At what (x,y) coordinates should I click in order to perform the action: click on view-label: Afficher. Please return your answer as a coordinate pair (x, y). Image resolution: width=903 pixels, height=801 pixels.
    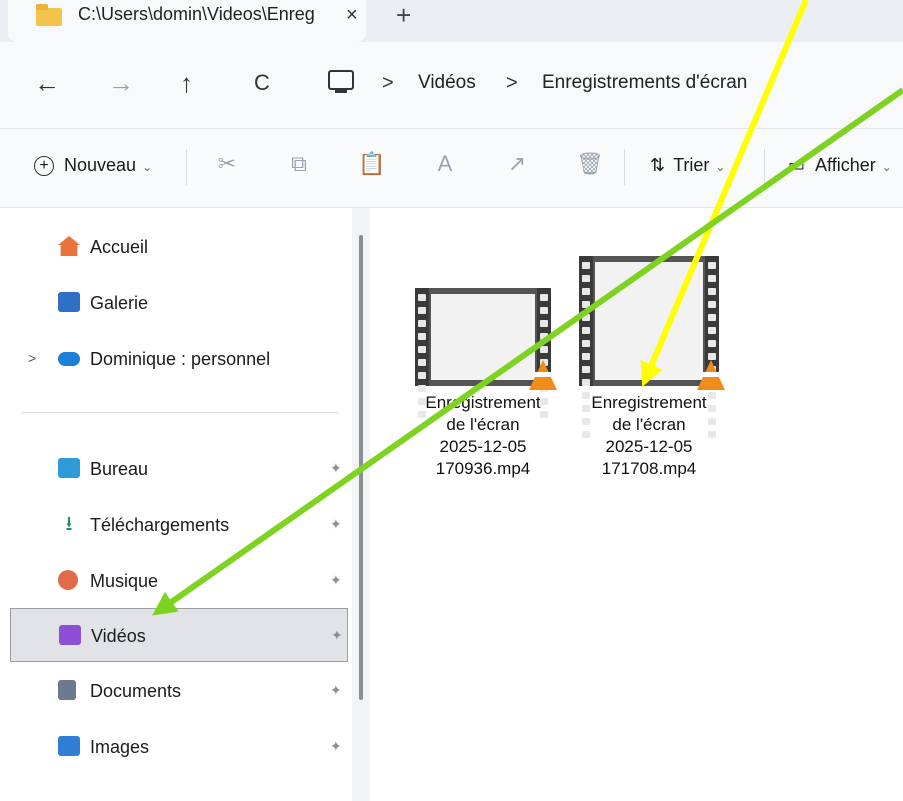
    Looking at the image, I should click on (845, 165).